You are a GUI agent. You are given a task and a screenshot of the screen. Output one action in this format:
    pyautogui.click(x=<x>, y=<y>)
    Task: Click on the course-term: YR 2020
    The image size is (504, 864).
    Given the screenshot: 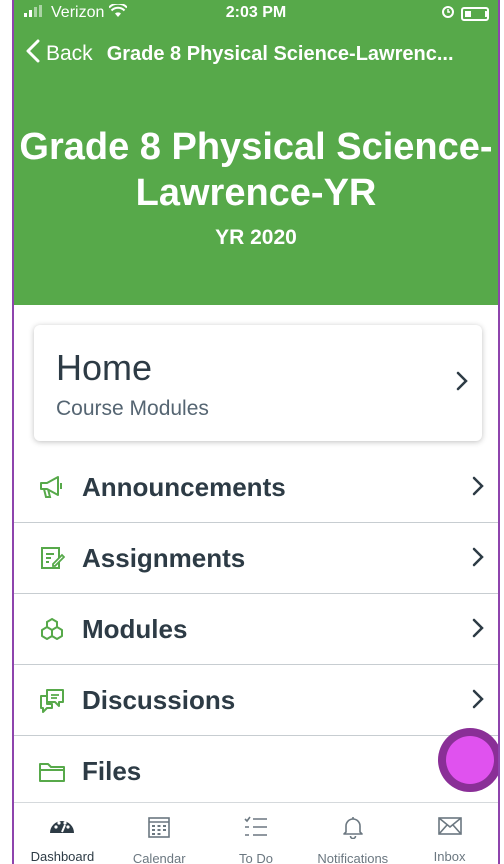 What is the action you would take?
    pyautogui.click(x=256, y=237)
    